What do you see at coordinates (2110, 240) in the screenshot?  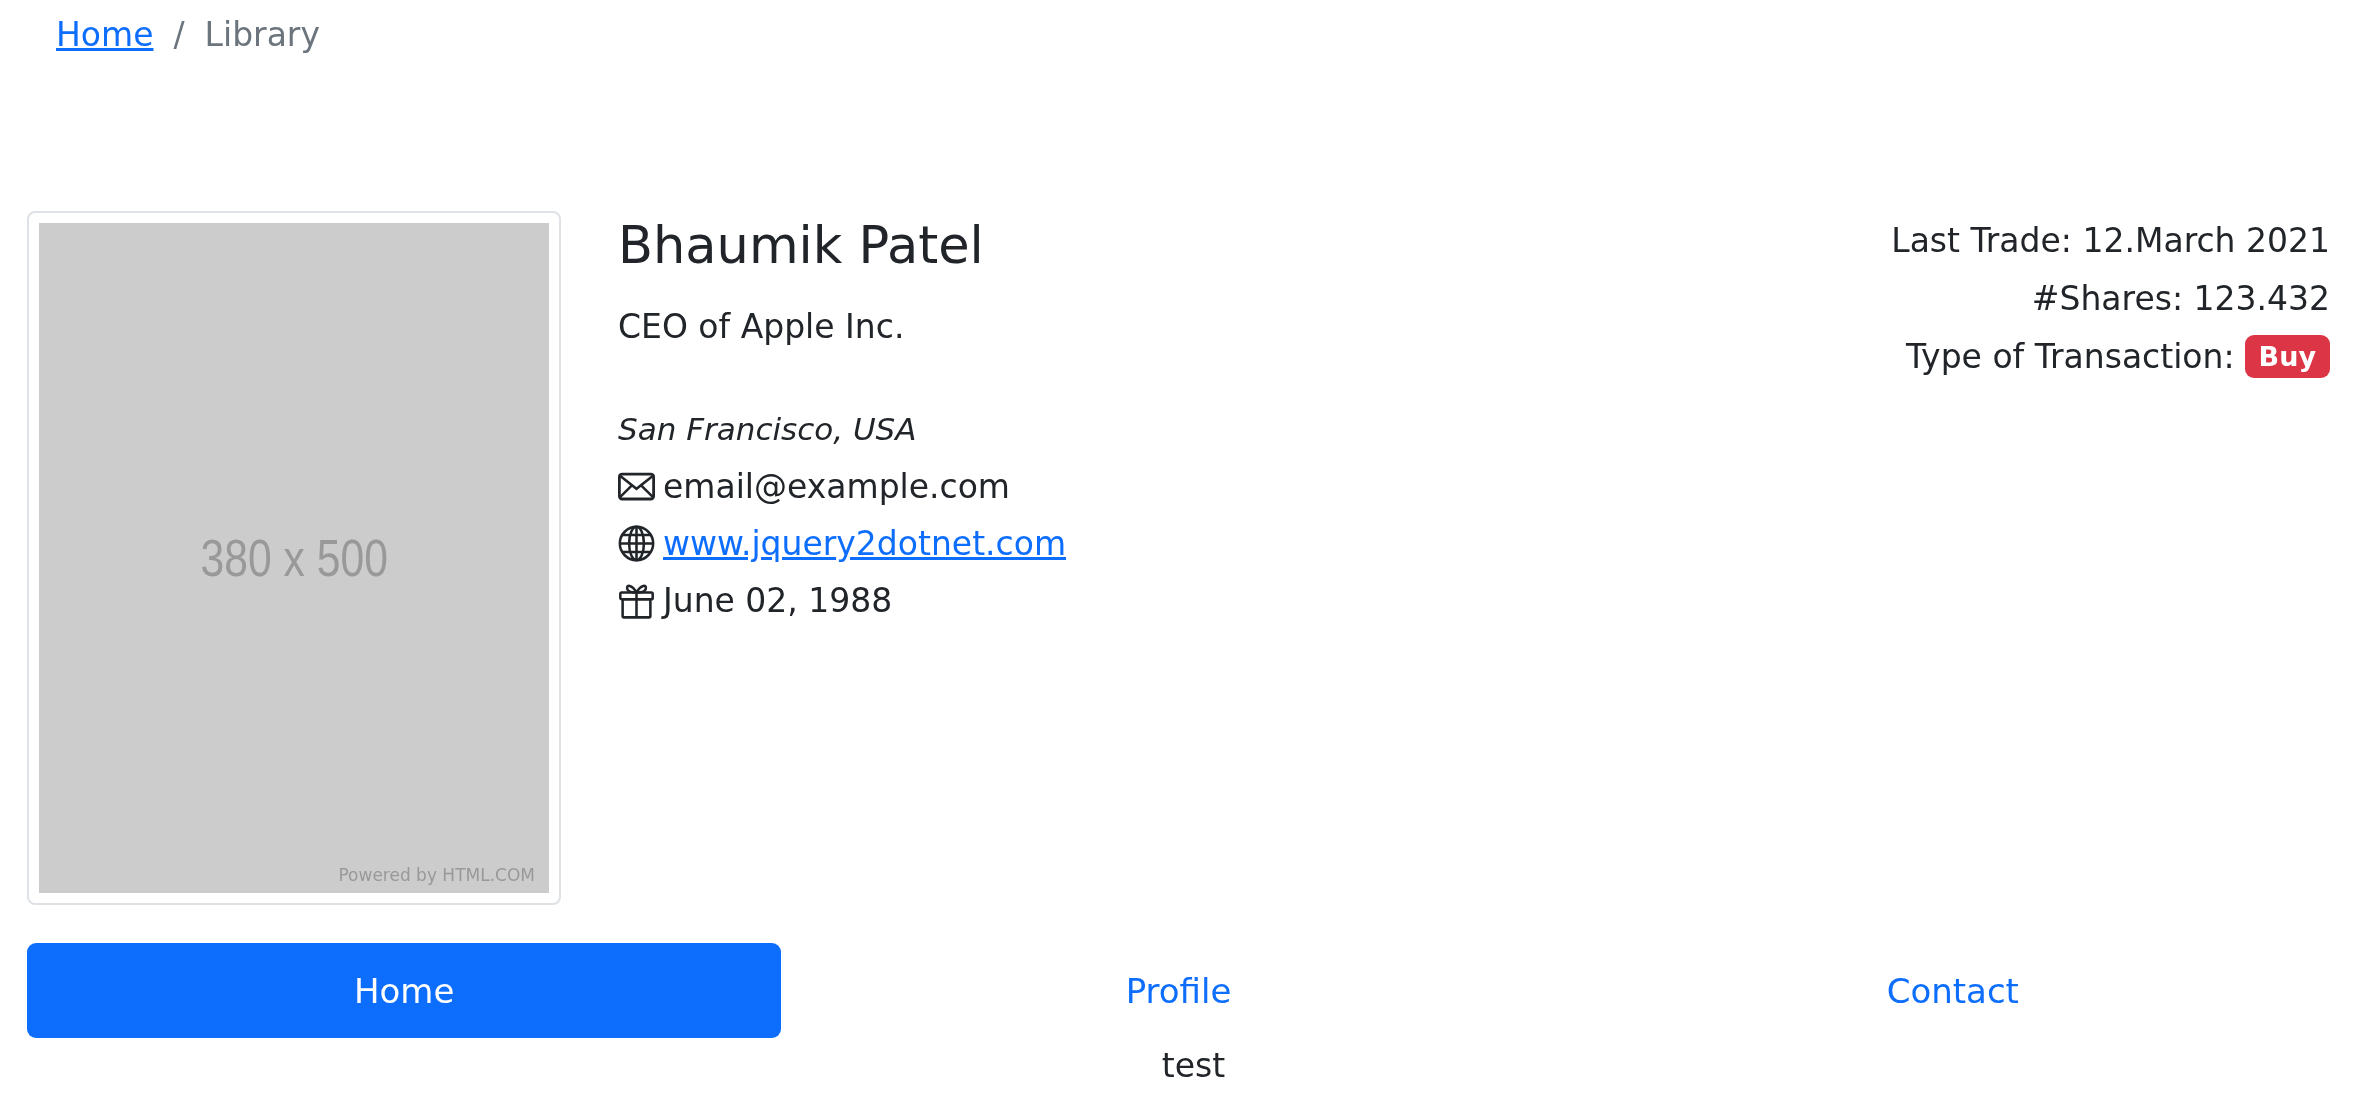 I see `last-trade-text: Last Trade: 12.March 2021` at bounding box center [2110, 240].